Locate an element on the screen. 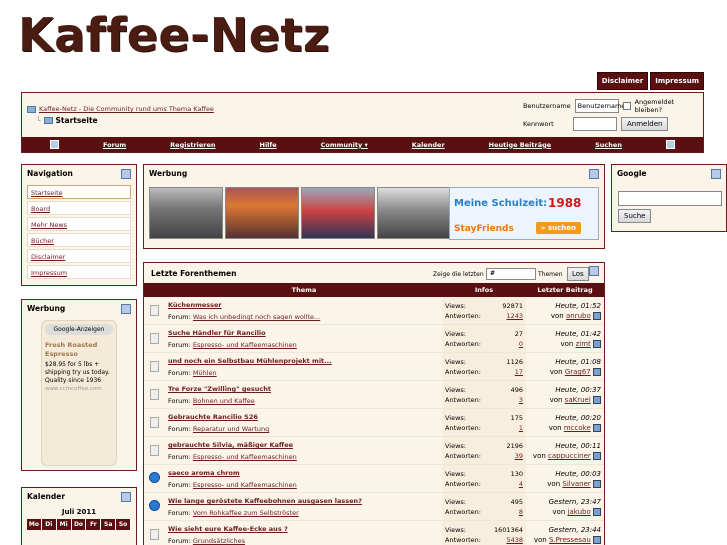 This screenshot has height=545, width=727. tab-disclaimer: Disclaimer is located at coordinates (622, 81).